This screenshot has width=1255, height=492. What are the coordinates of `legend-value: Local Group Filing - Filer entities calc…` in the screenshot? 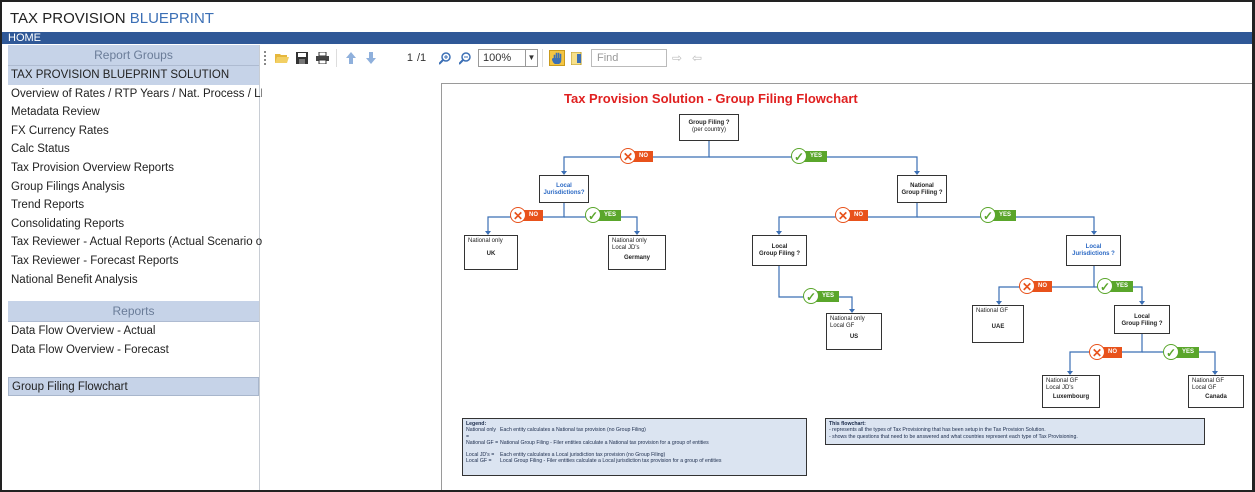 It's located at (611, 461).